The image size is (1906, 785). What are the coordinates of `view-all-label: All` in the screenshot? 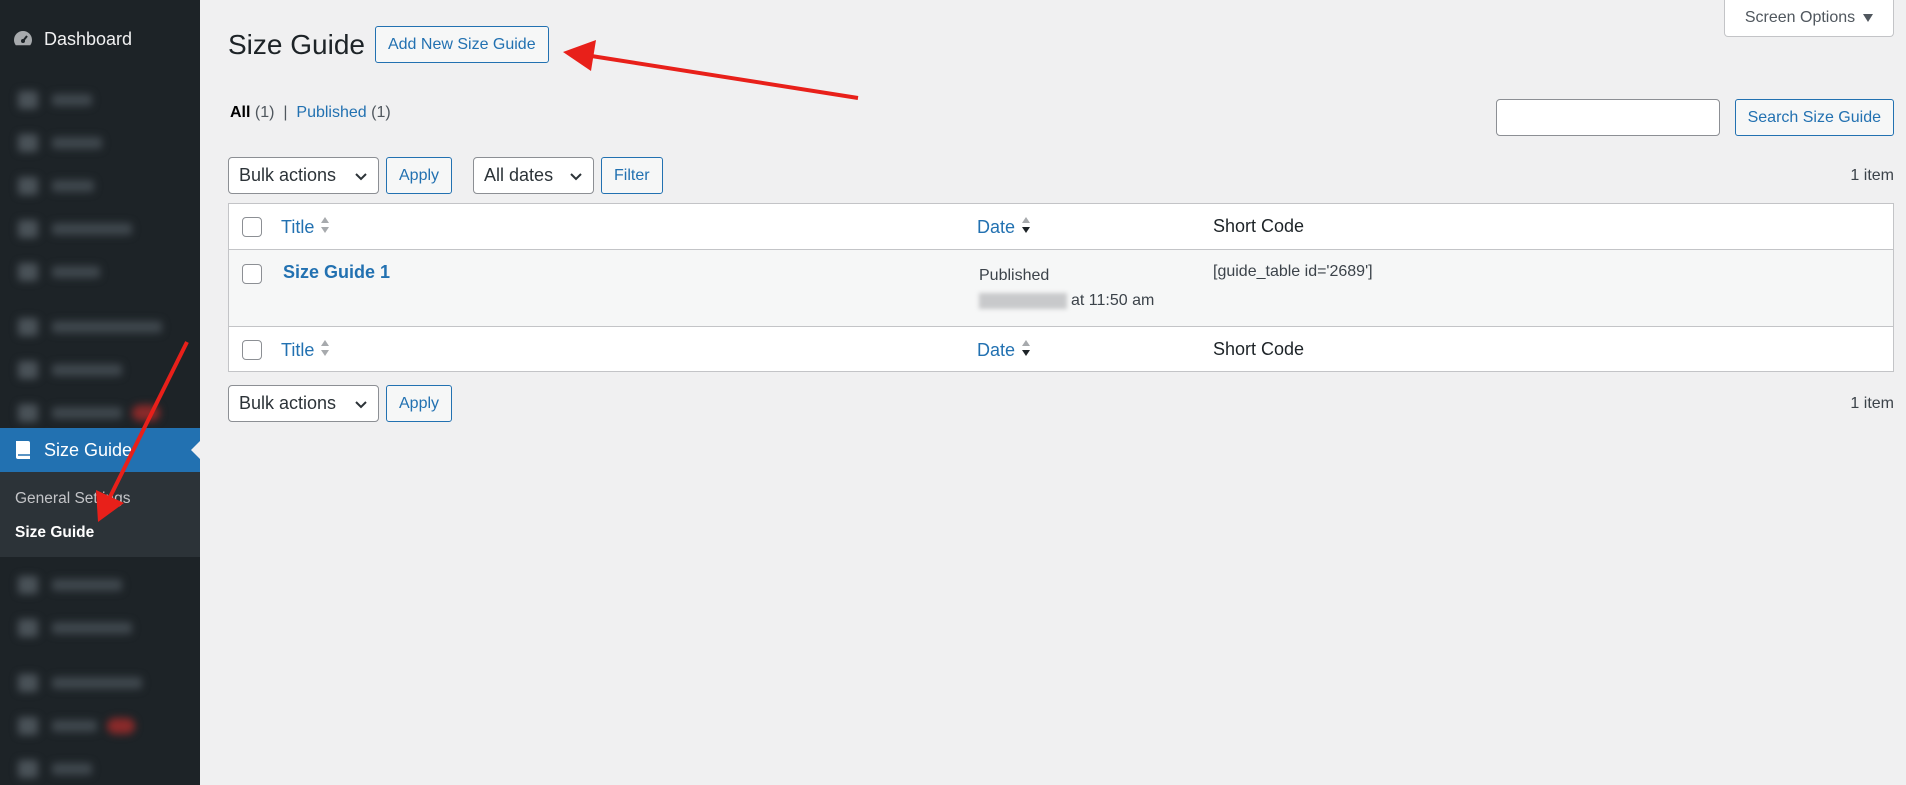 It's located at (240, 112).